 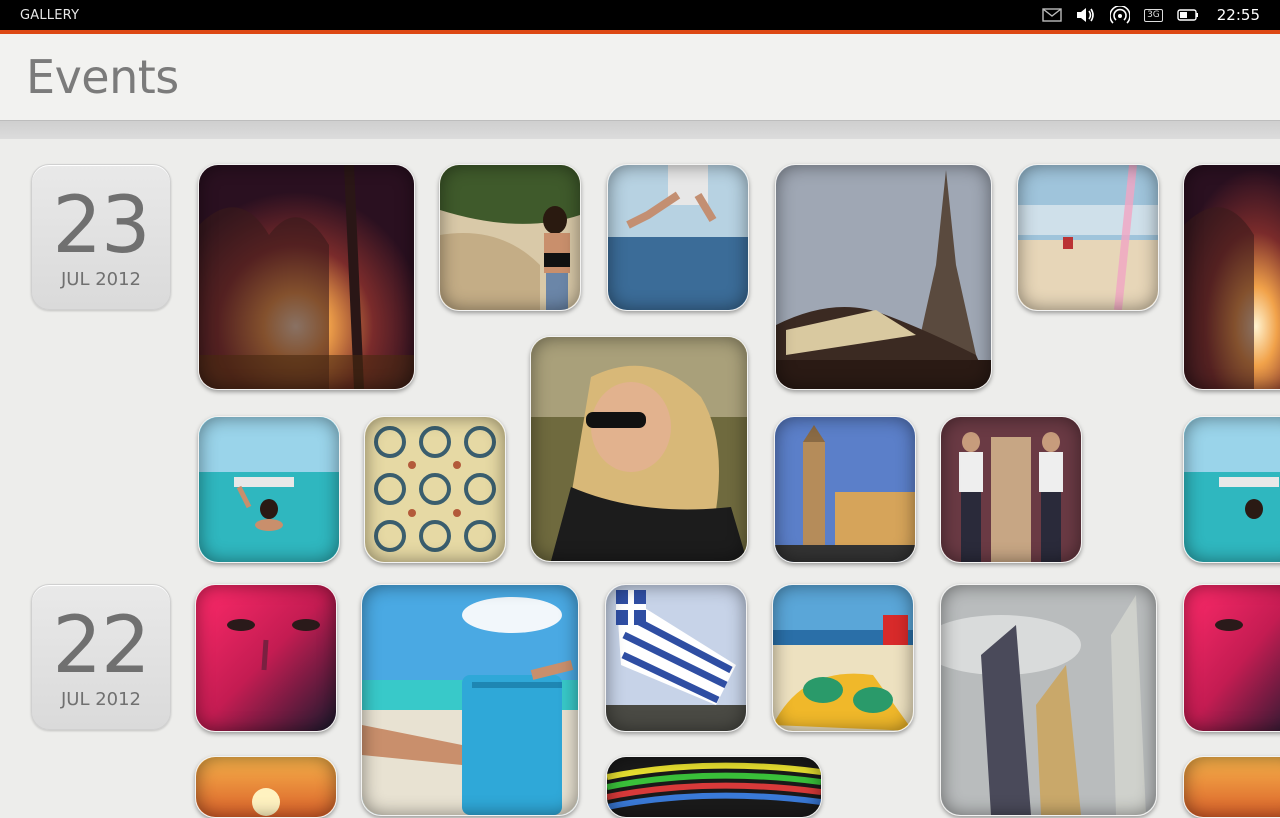 I want to click on event-day: 22, so click(x=101, y=646).